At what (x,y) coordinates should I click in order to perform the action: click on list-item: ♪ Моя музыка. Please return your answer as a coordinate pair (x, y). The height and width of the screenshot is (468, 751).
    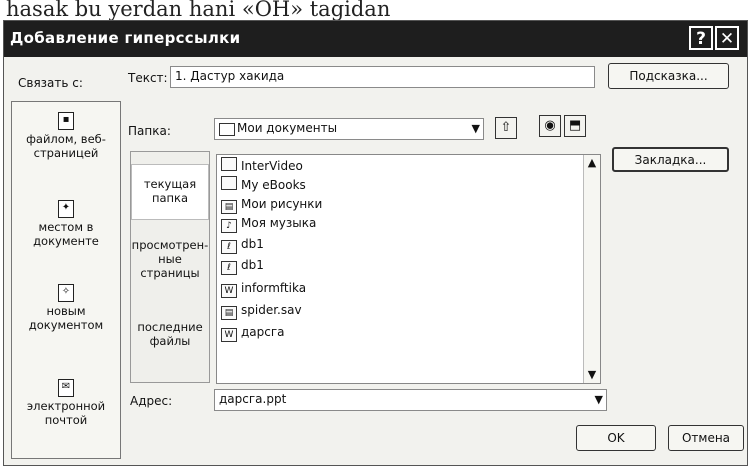
    Looking at the image, I should click on (268, 223).